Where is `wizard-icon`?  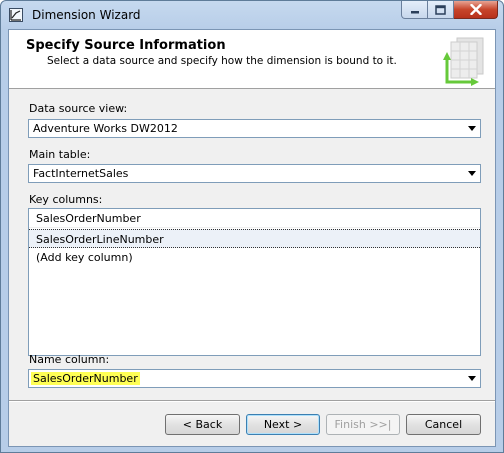
wizard-icon is located at coordinates (16, 15).